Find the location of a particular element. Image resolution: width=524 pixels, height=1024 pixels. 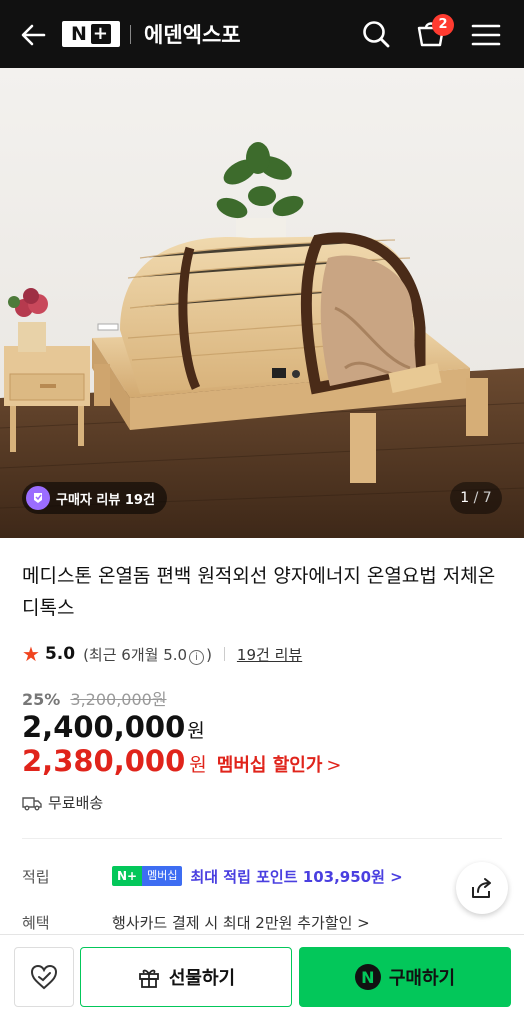

naver-plus-membership-badge: N+ 멤버십 is located at coordinates (147, 876).